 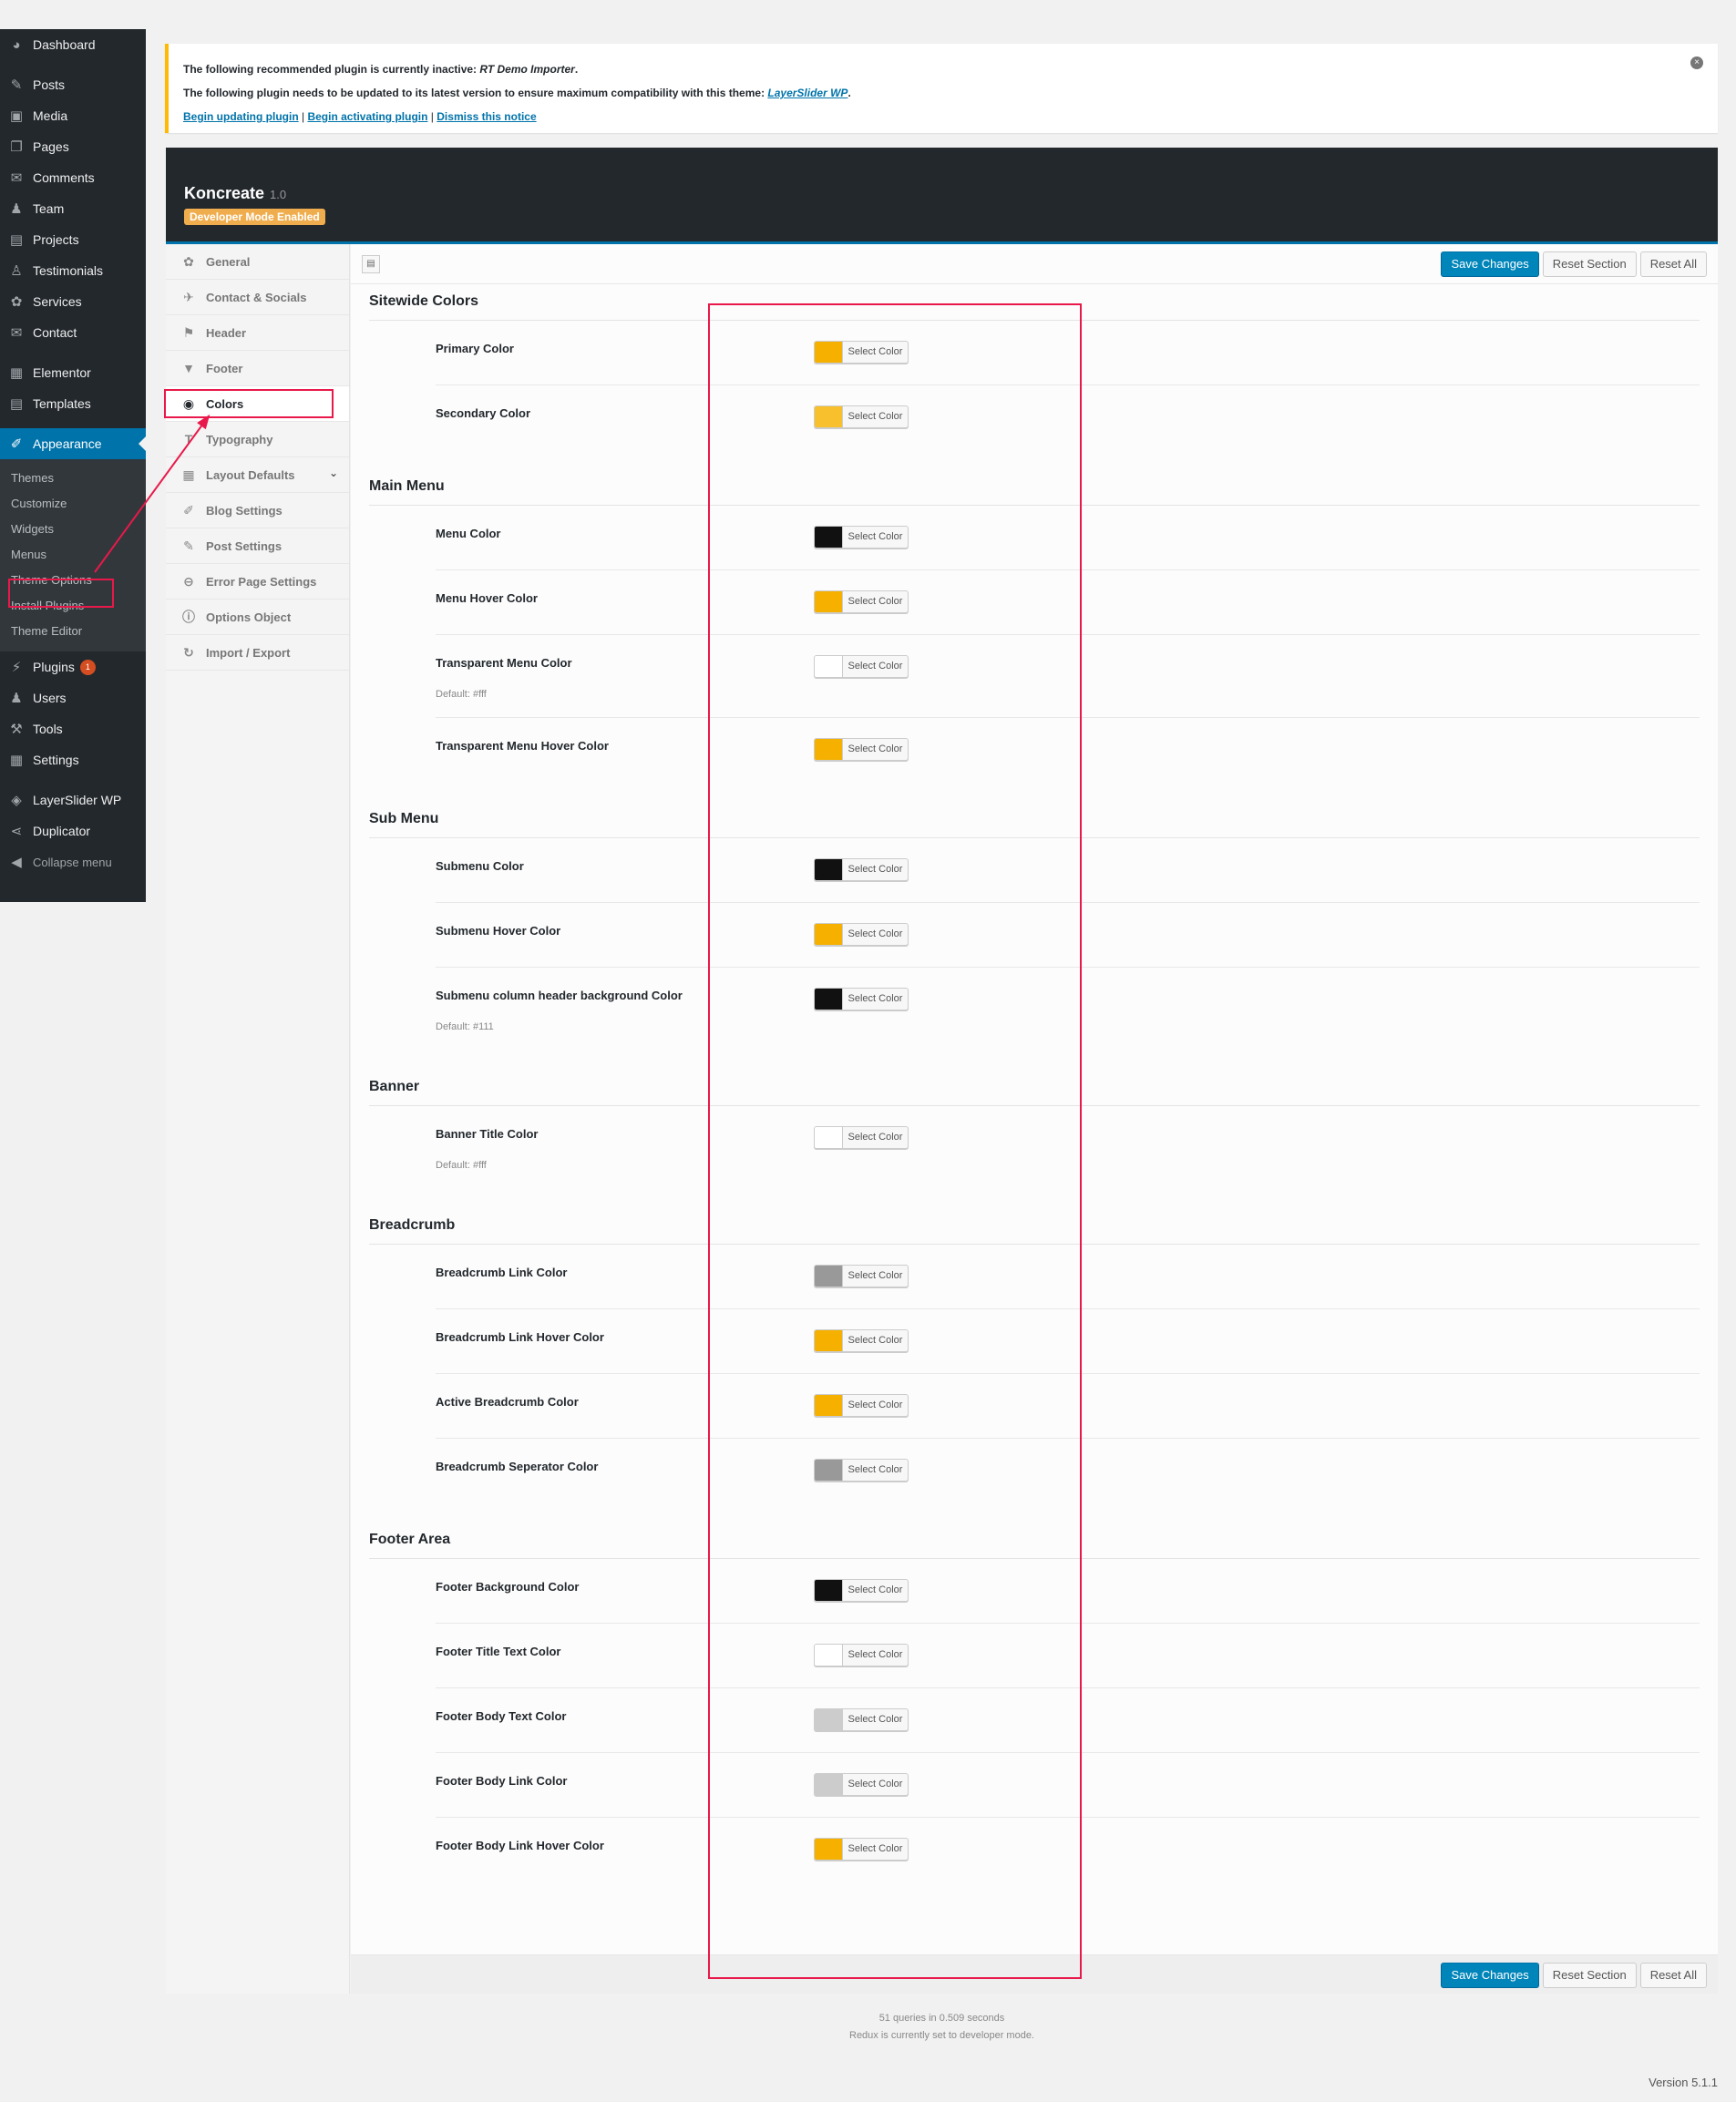 I want to click on annotation-arrow-line, so click(x=152, y=493).